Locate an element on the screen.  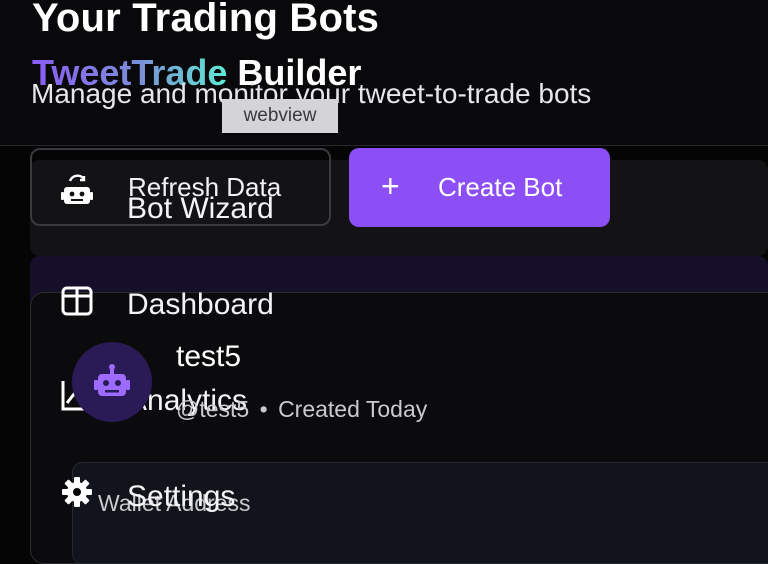
sidebar-item-dashboard is located at coordinates (77, 303).